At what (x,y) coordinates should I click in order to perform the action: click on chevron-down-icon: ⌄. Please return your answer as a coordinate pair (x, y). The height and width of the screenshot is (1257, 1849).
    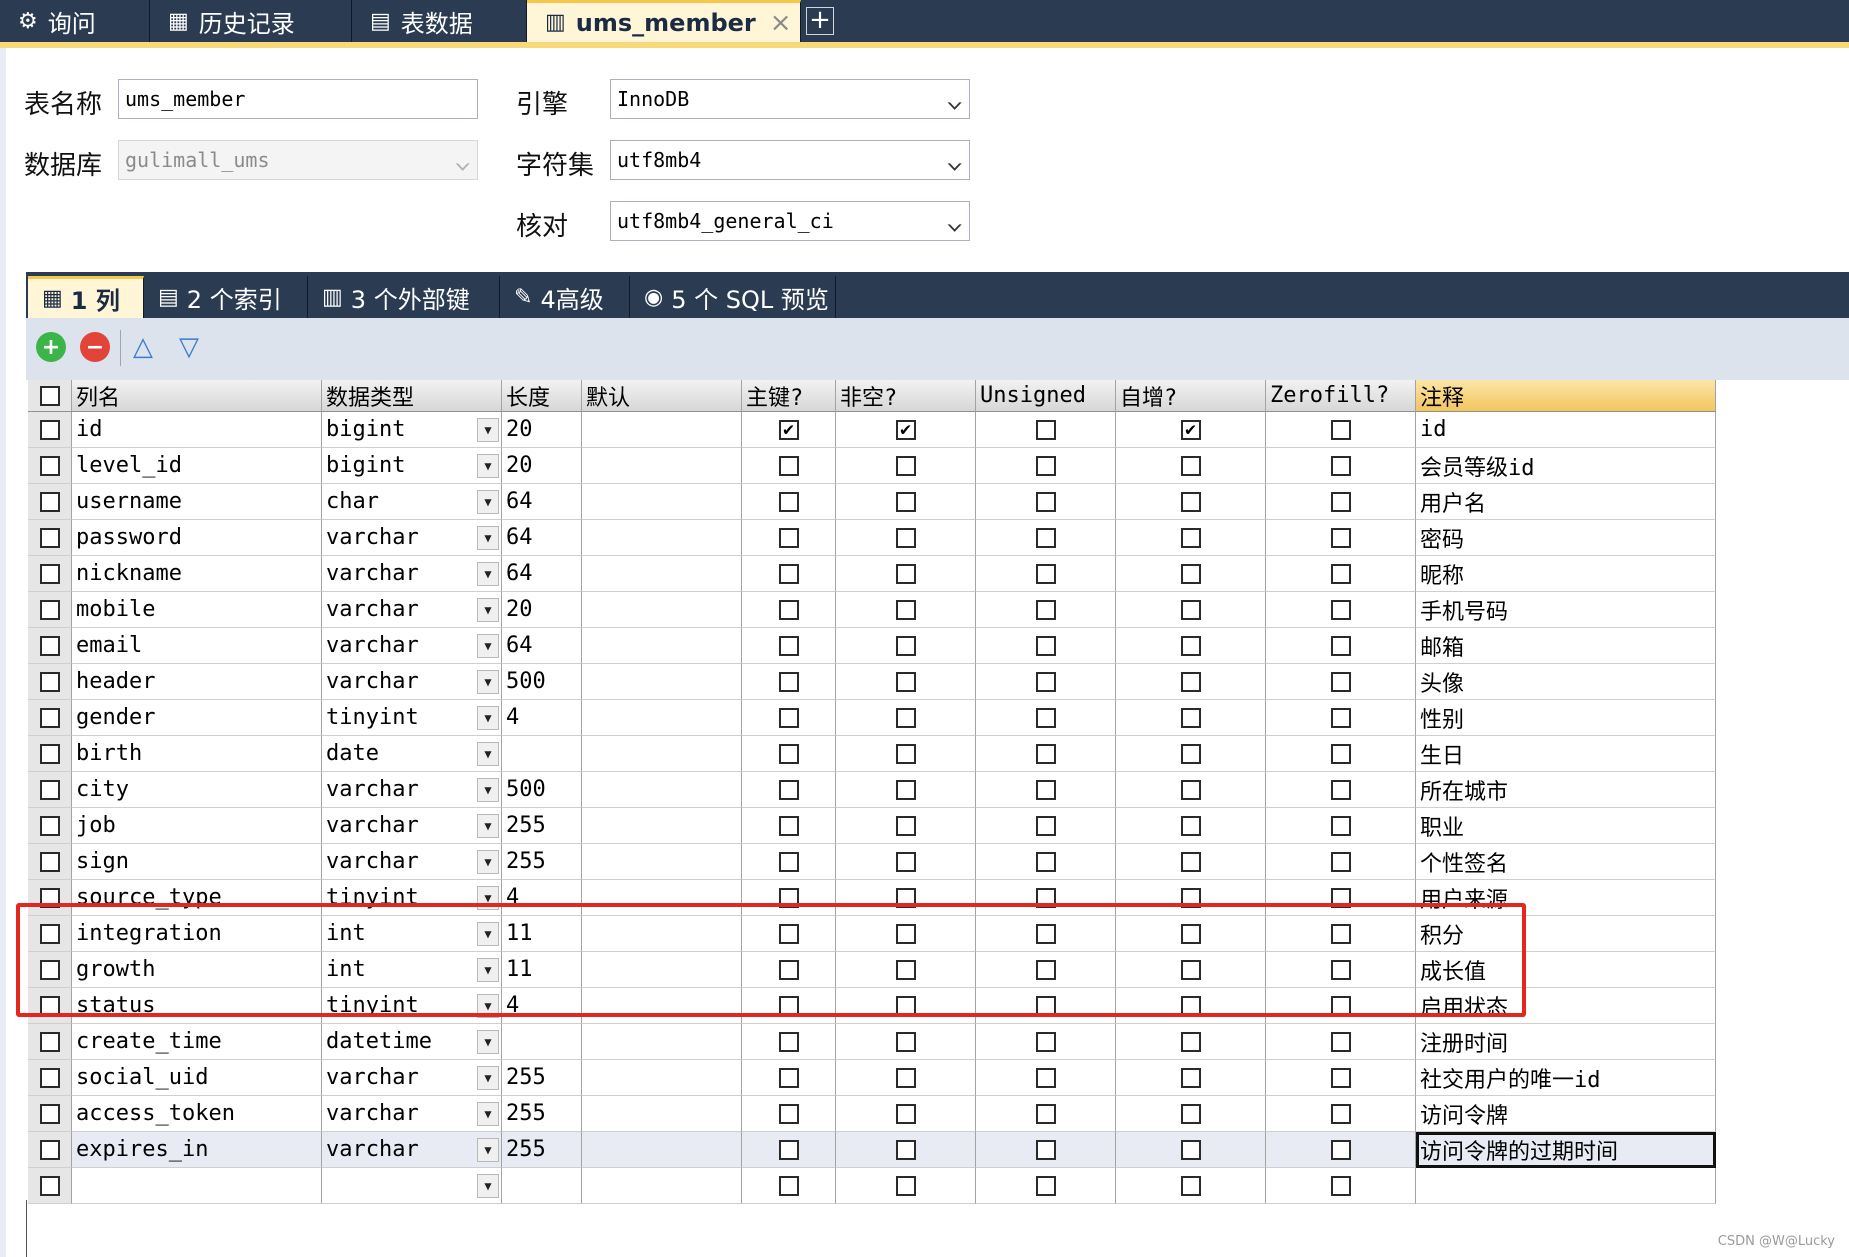
    Looking at the image, I should click on (954, 161).